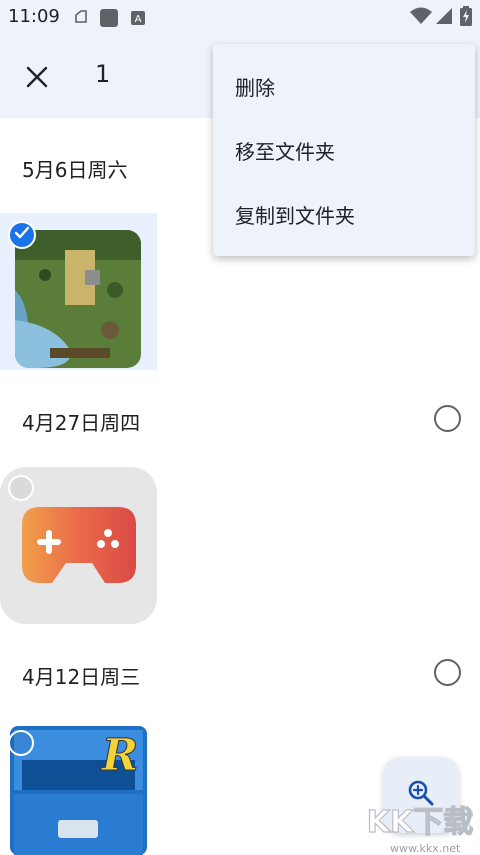 This screenshot has height=855, width=480. What do you see at coordinates (78, 545) in the screenshot?
I see `photo-tile` at bounding box center [78, 545].